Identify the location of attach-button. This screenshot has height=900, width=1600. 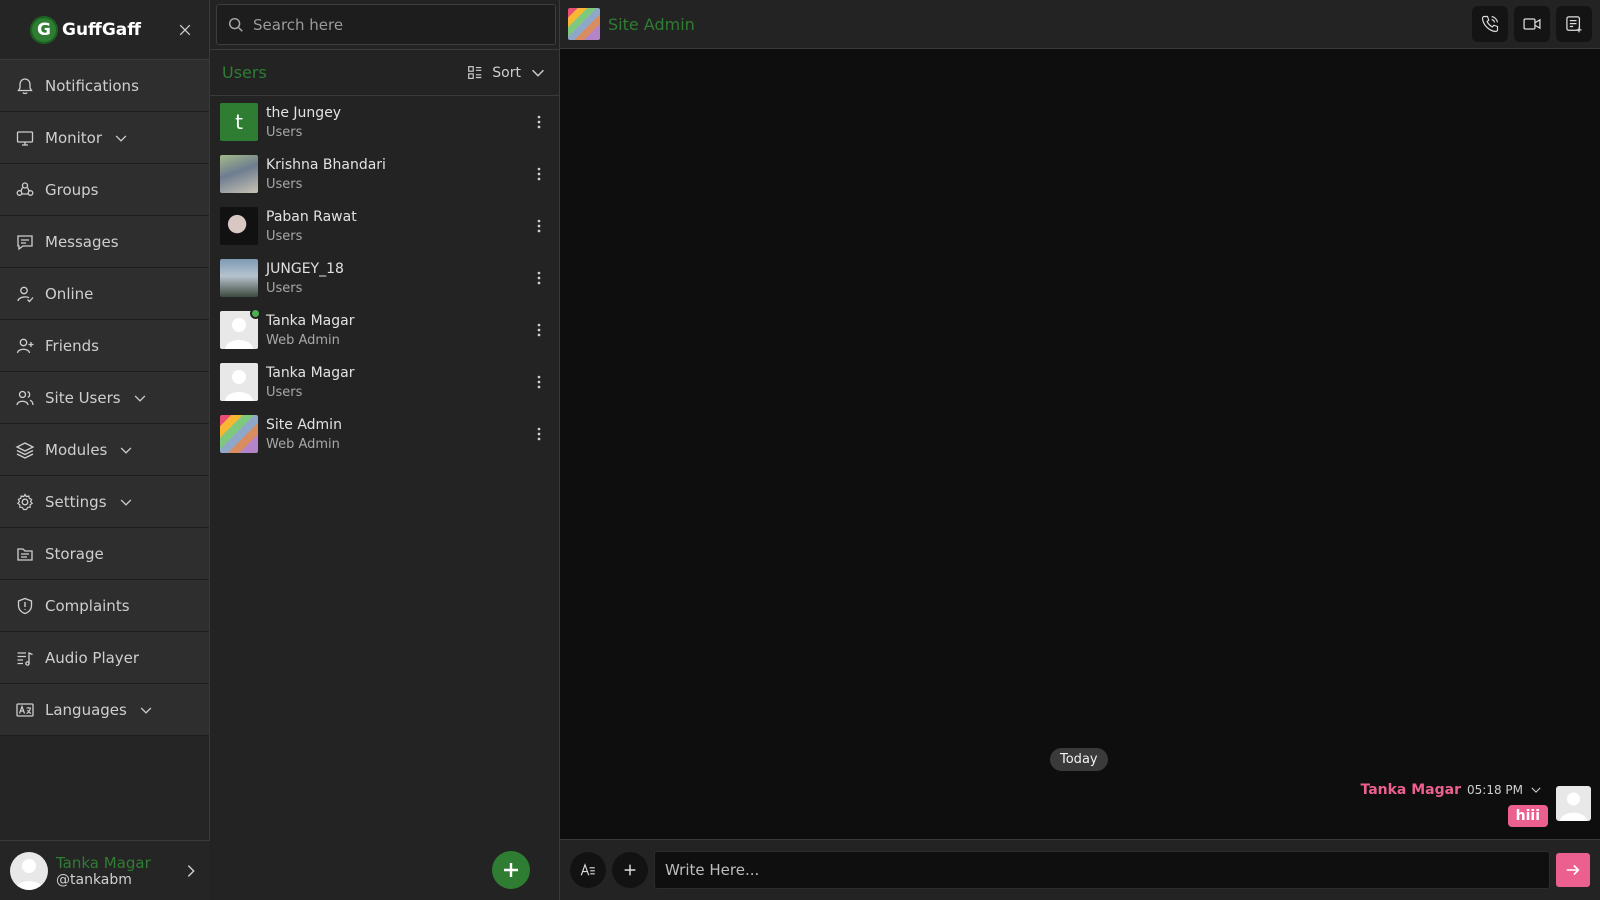
(630, 870).